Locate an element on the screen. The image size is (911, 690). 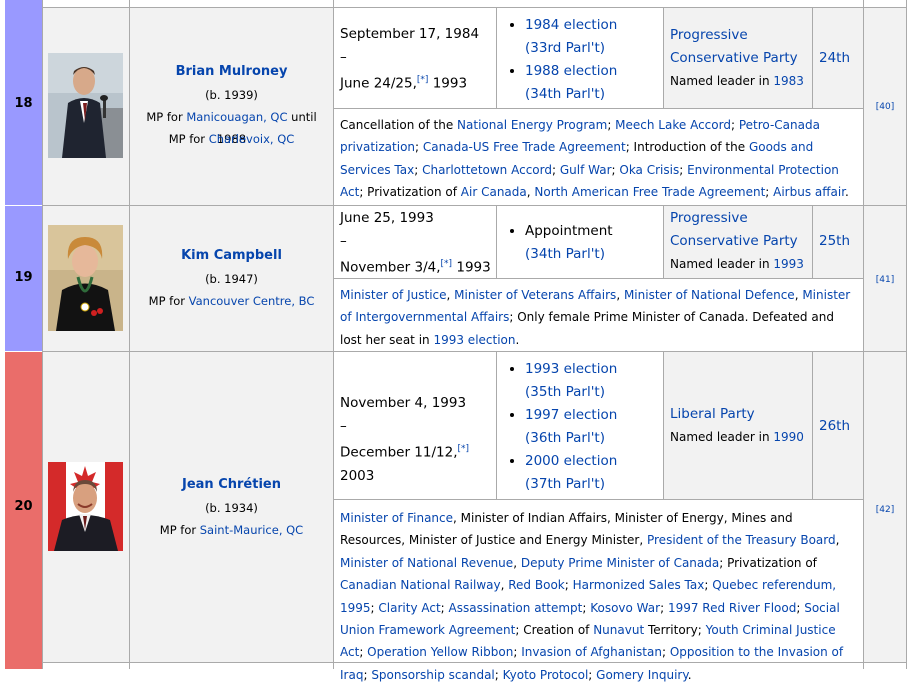
note-link: Meech Lake Accord is located at coordinates (673, 125).